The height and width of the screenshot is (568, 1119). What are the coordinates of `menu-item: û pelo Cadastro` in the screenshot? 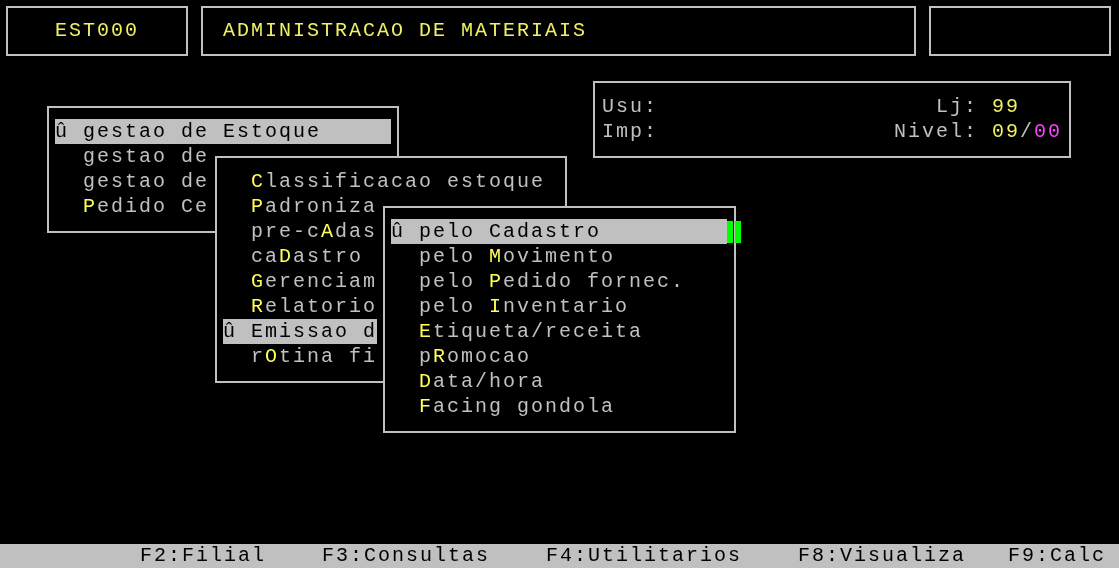 It's located at (559, 231).